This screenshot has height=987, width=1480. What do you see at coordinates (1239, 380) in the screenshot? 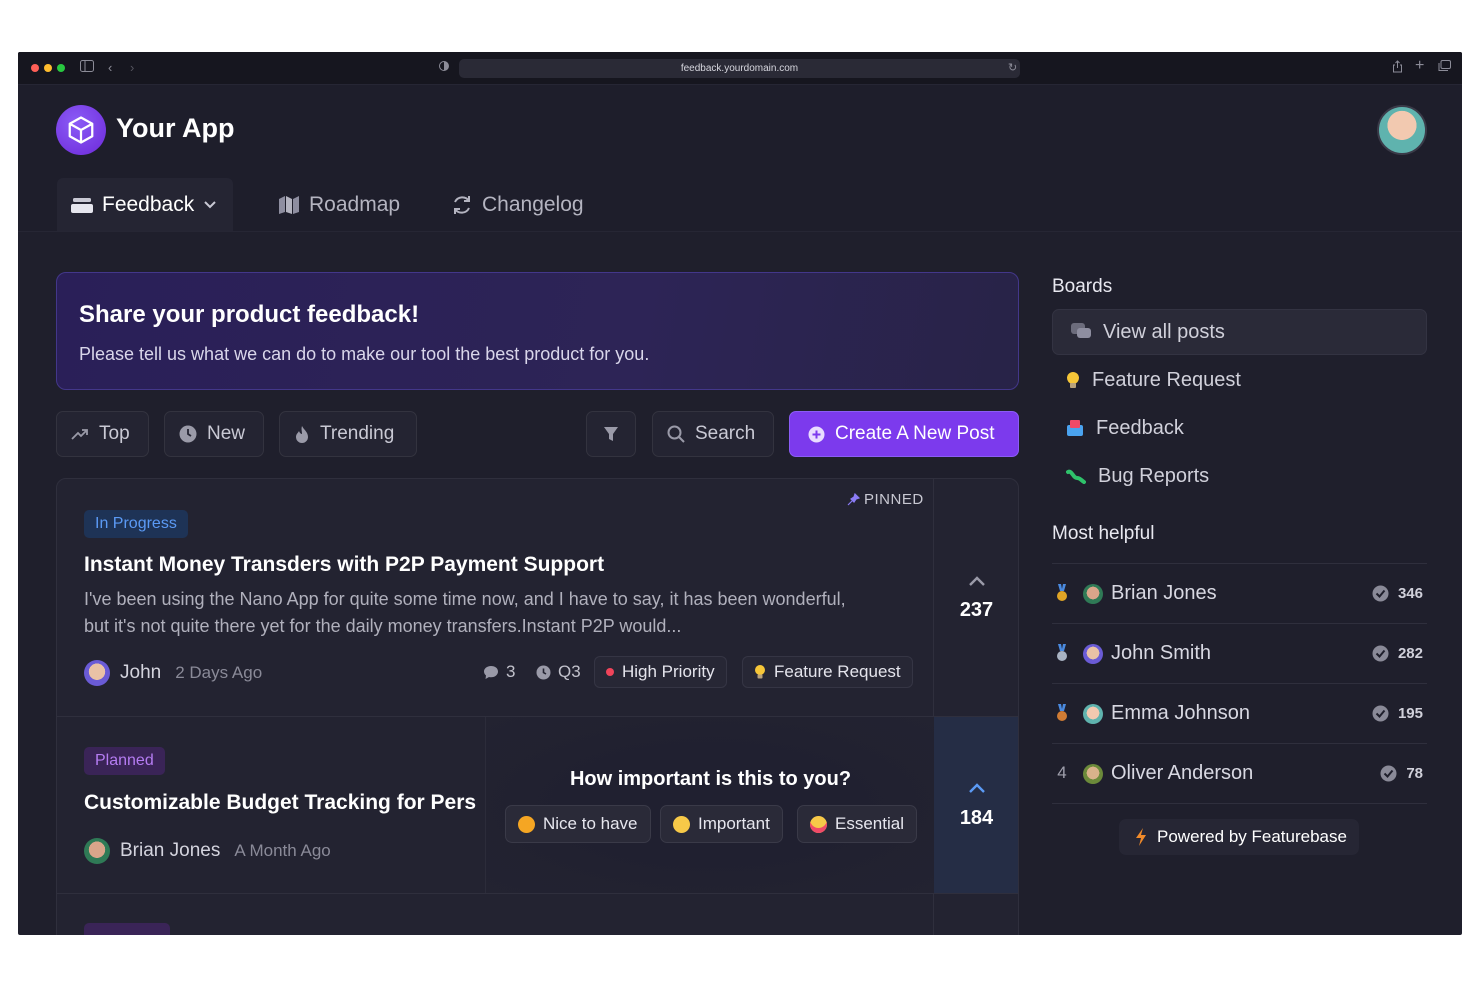
I see `board-feature-request: Feature Request` at bounding box center [1239, 380].